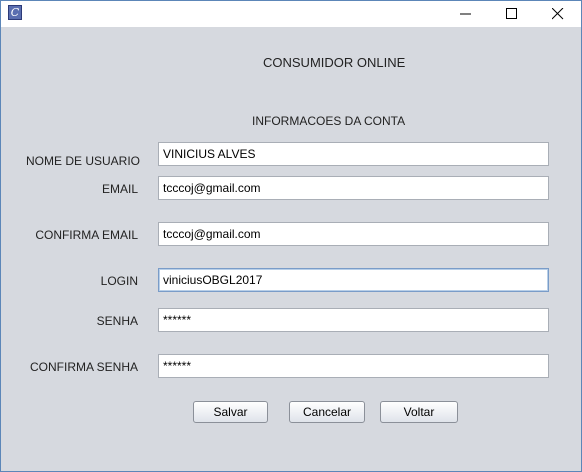 The height and width of the screenshot is (472, 582). Describe the element at coordinates (353, 188) in the screenshot. I see `email-input` at that location.